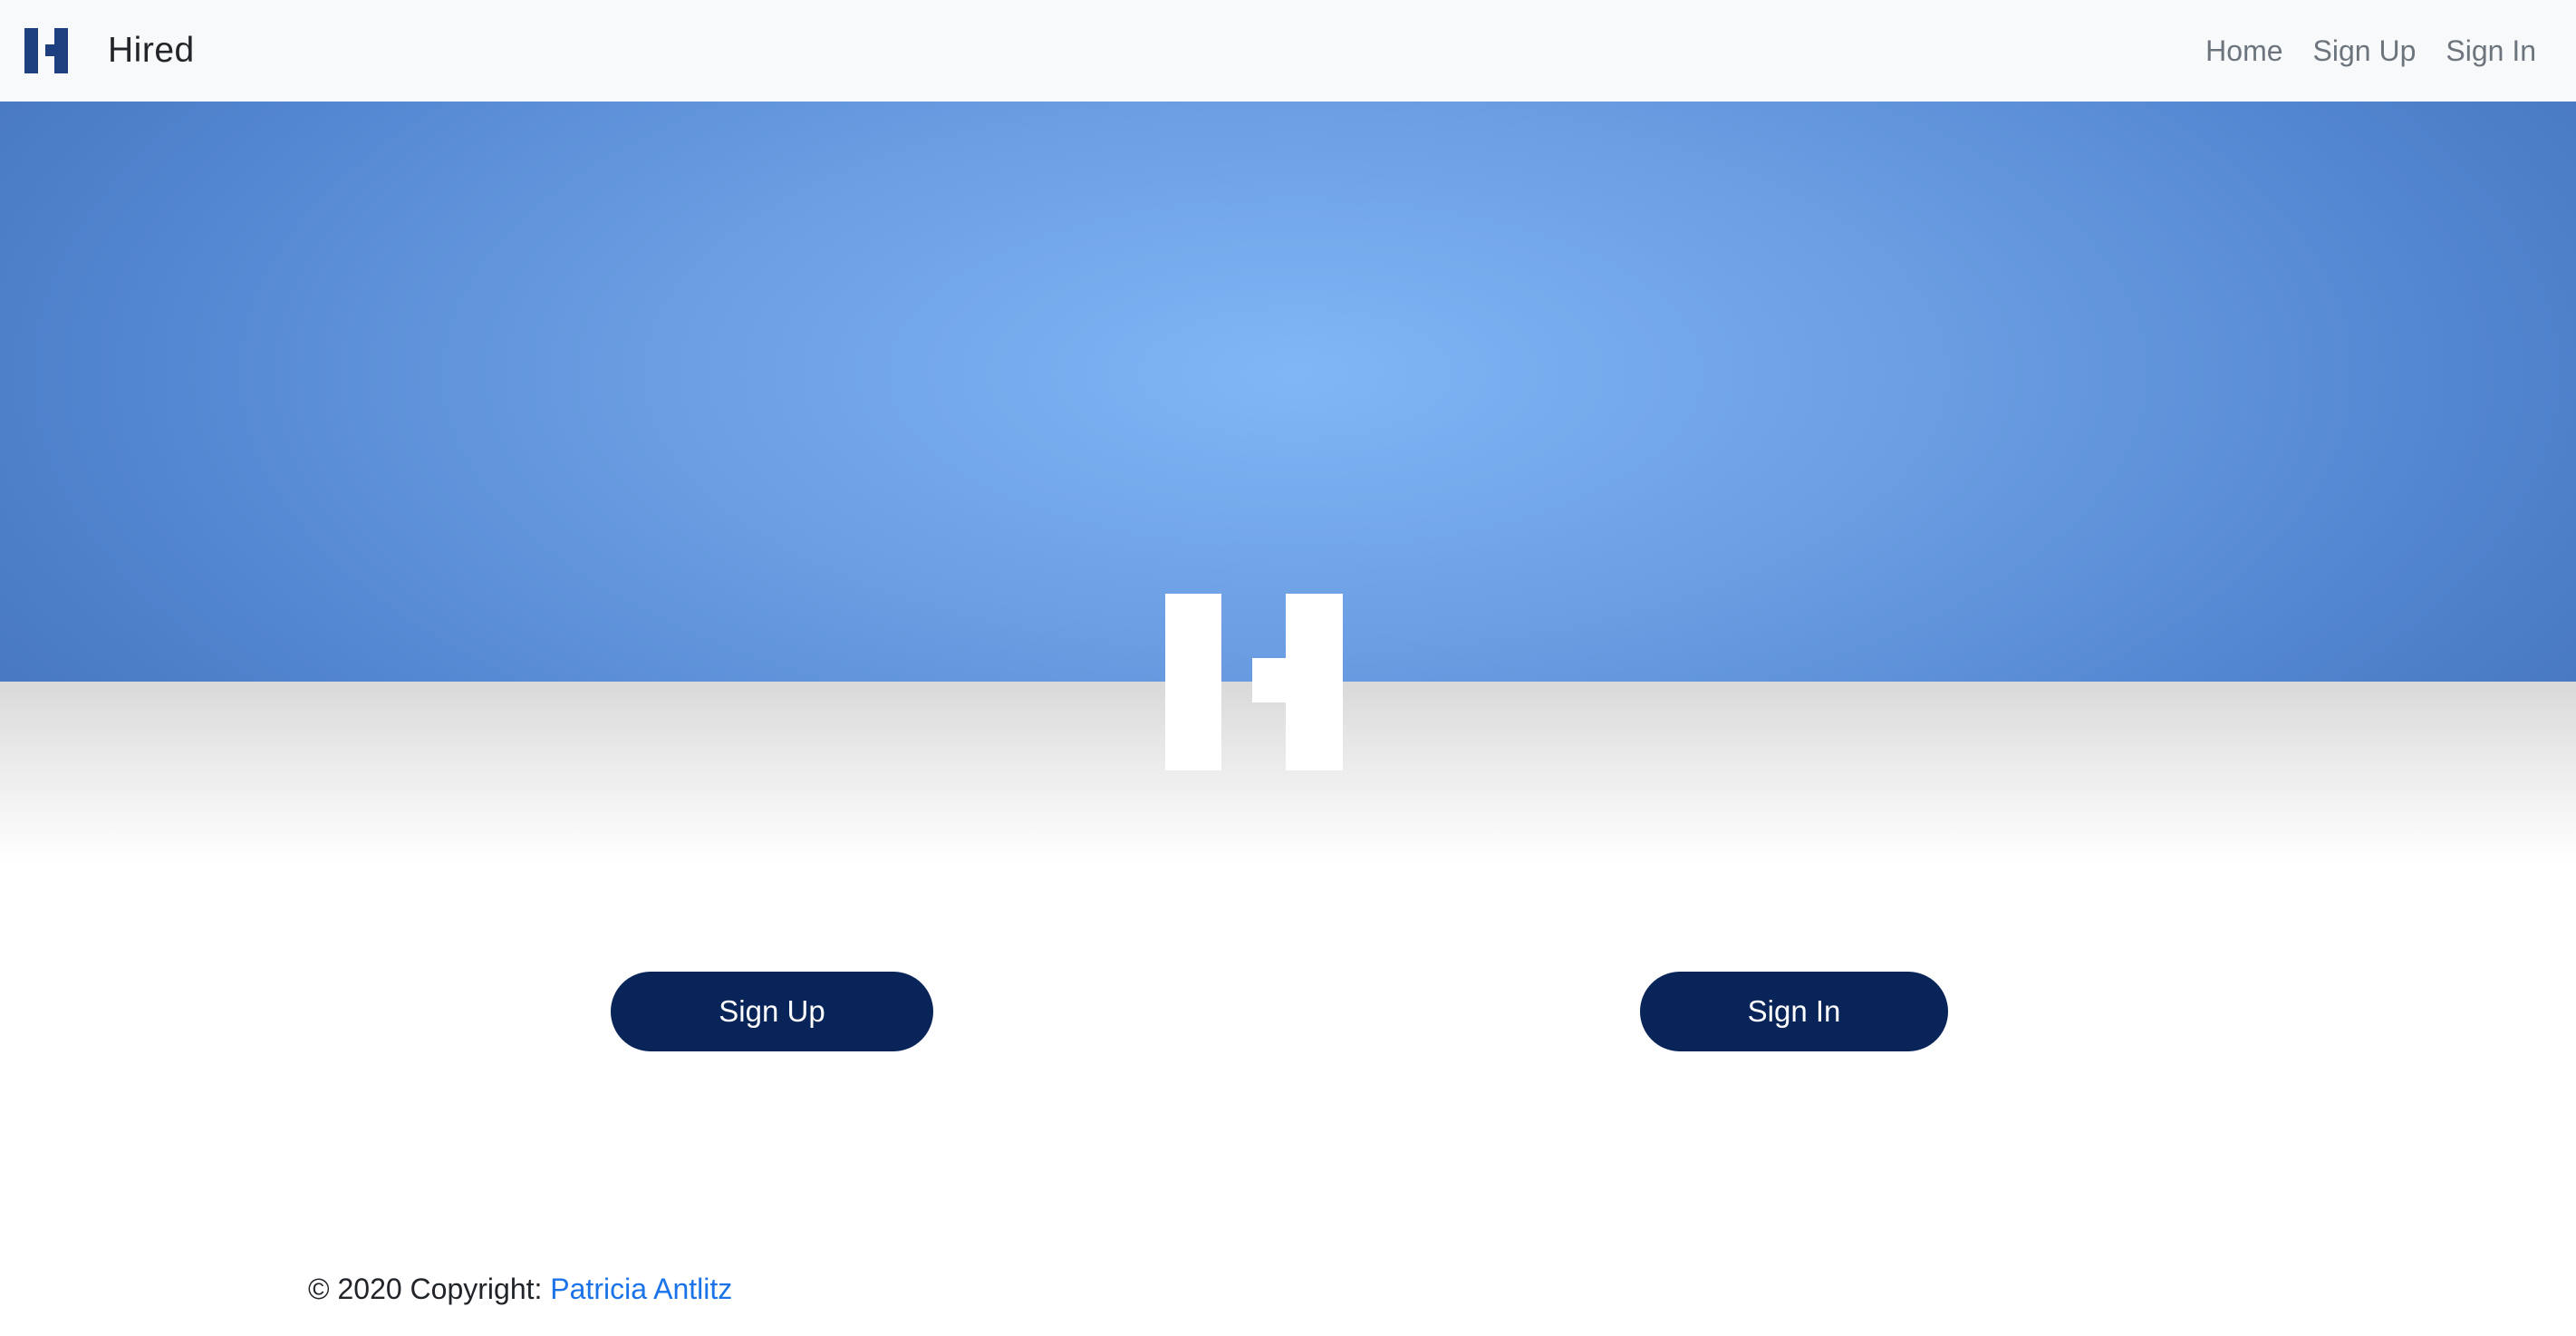  I want to click on hero-logo-icon, so click(1254, 682).